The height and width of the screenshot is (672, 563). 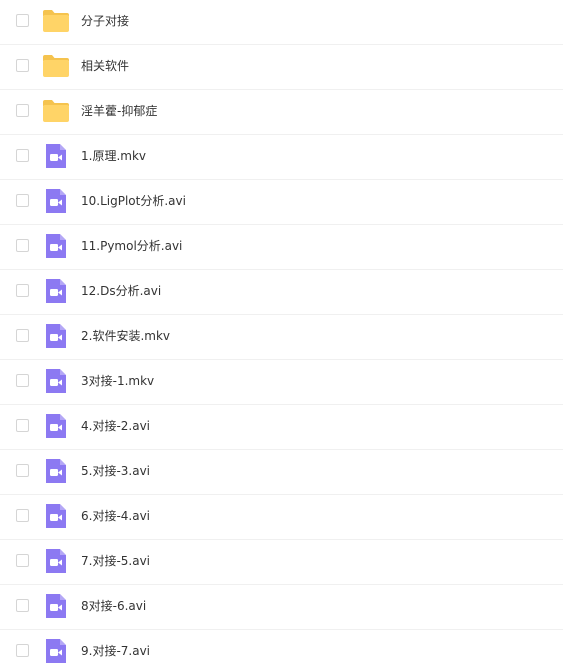 What do you see at coordinates (281, 202) in the screenshot?
I see `file-row: 10.LigPlot分析.avi` at bounding box center [281, 202].